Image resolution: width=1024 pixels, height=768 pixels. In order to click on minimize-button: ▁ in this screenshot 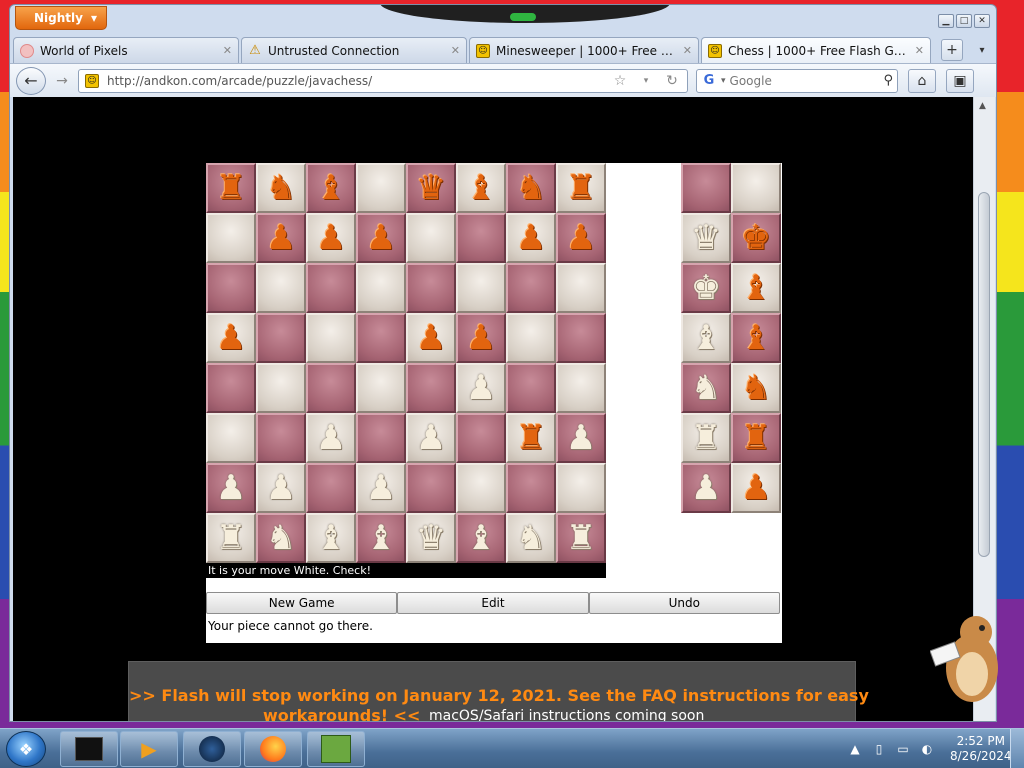, I will do `click(946, 21)`.